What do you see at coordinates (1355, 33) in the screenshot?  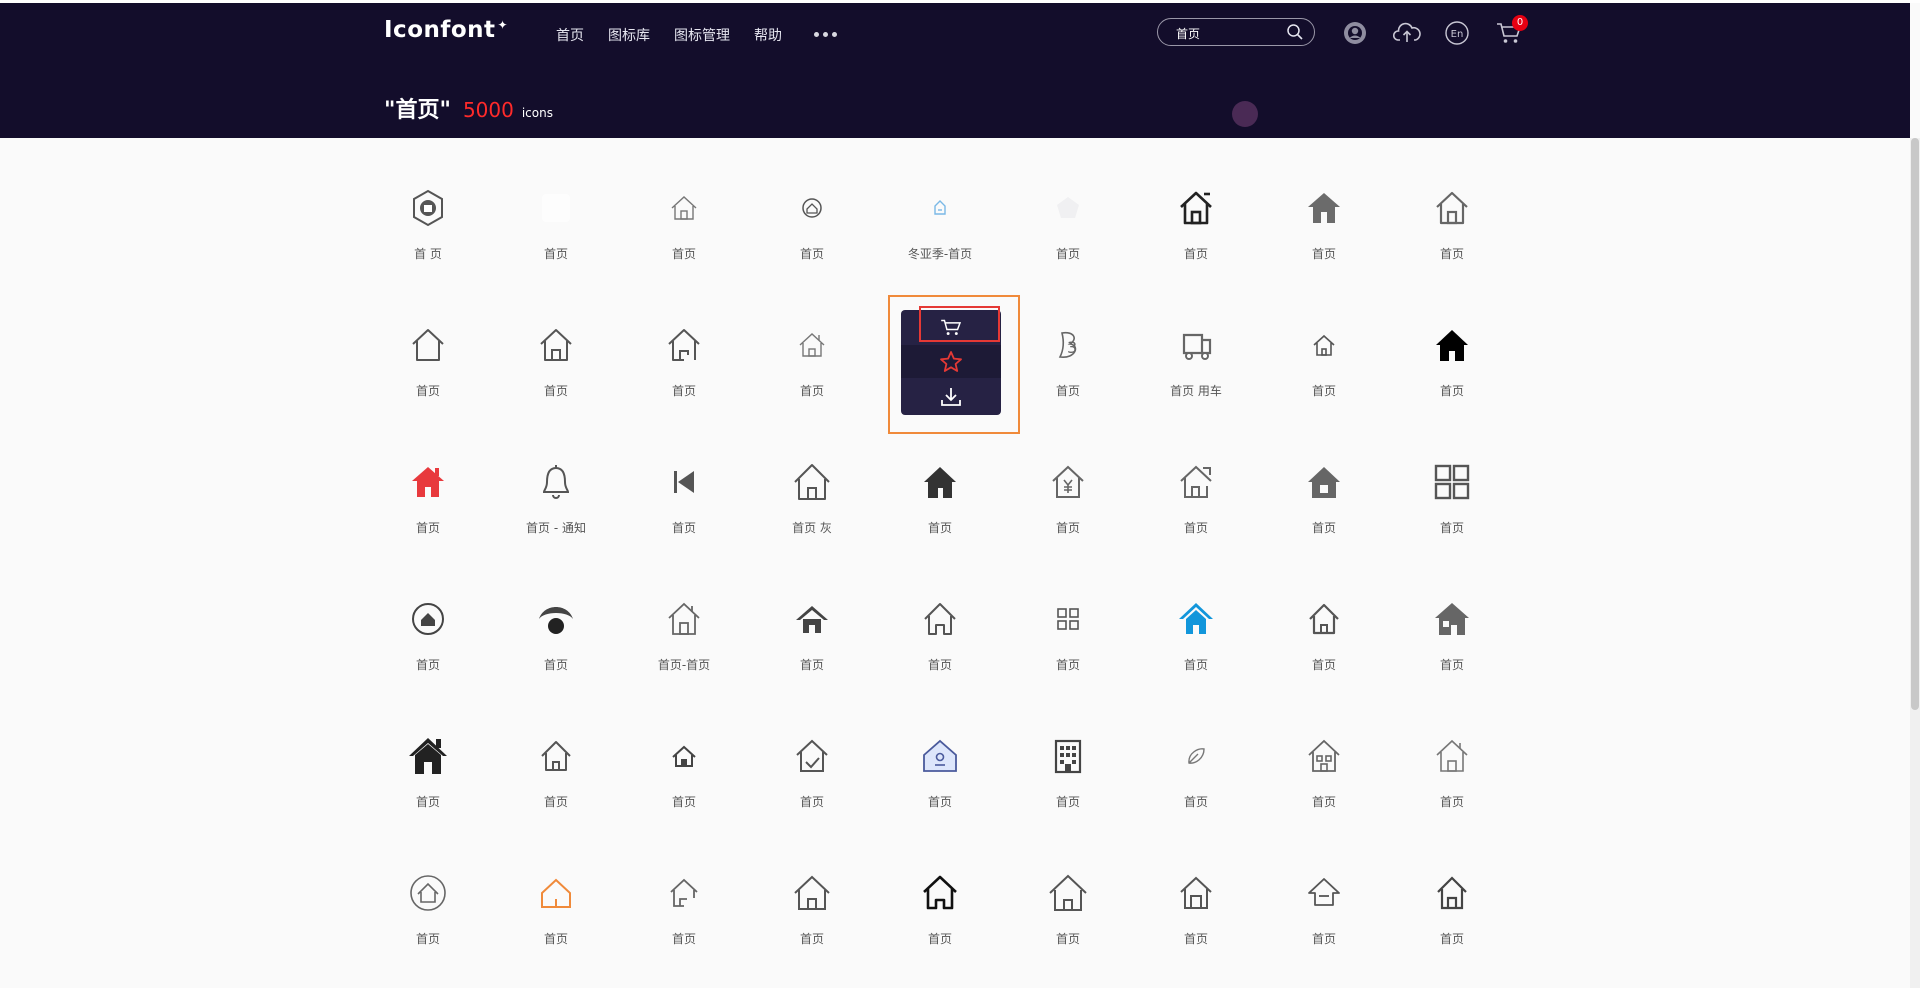 I see `avatar-icon` at bounding box center [1355, 33].